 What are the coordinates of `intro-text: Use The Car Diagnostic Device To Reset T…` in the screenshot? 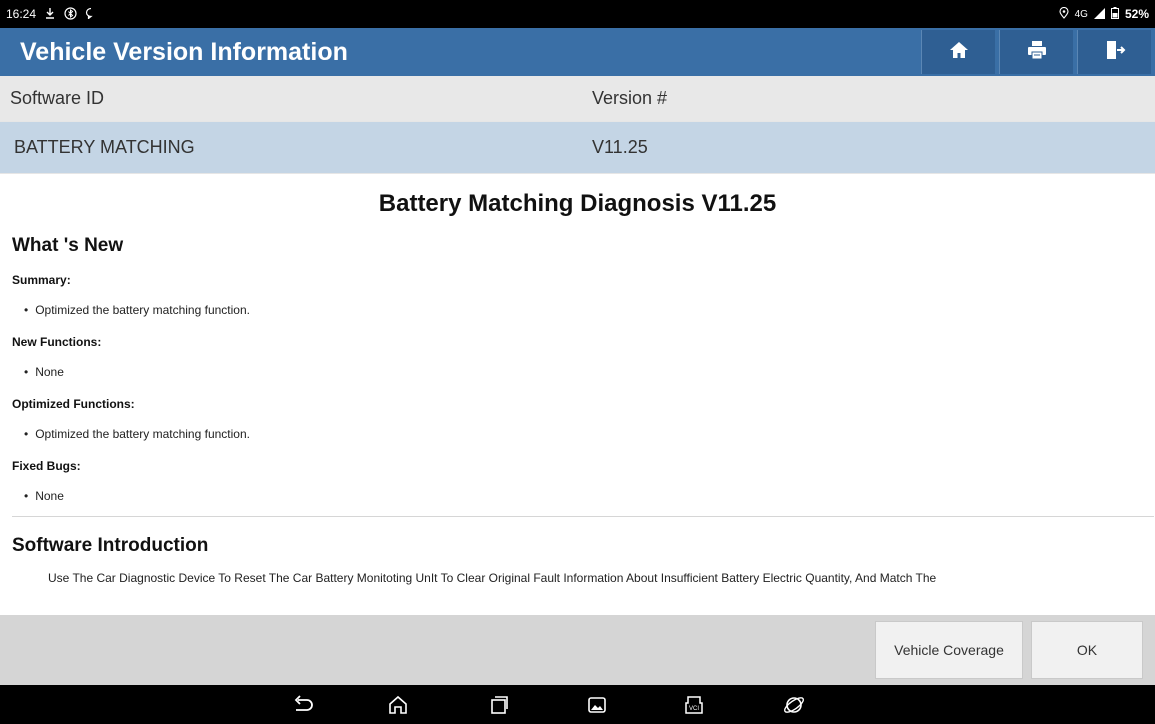 It's located at (492, 578).